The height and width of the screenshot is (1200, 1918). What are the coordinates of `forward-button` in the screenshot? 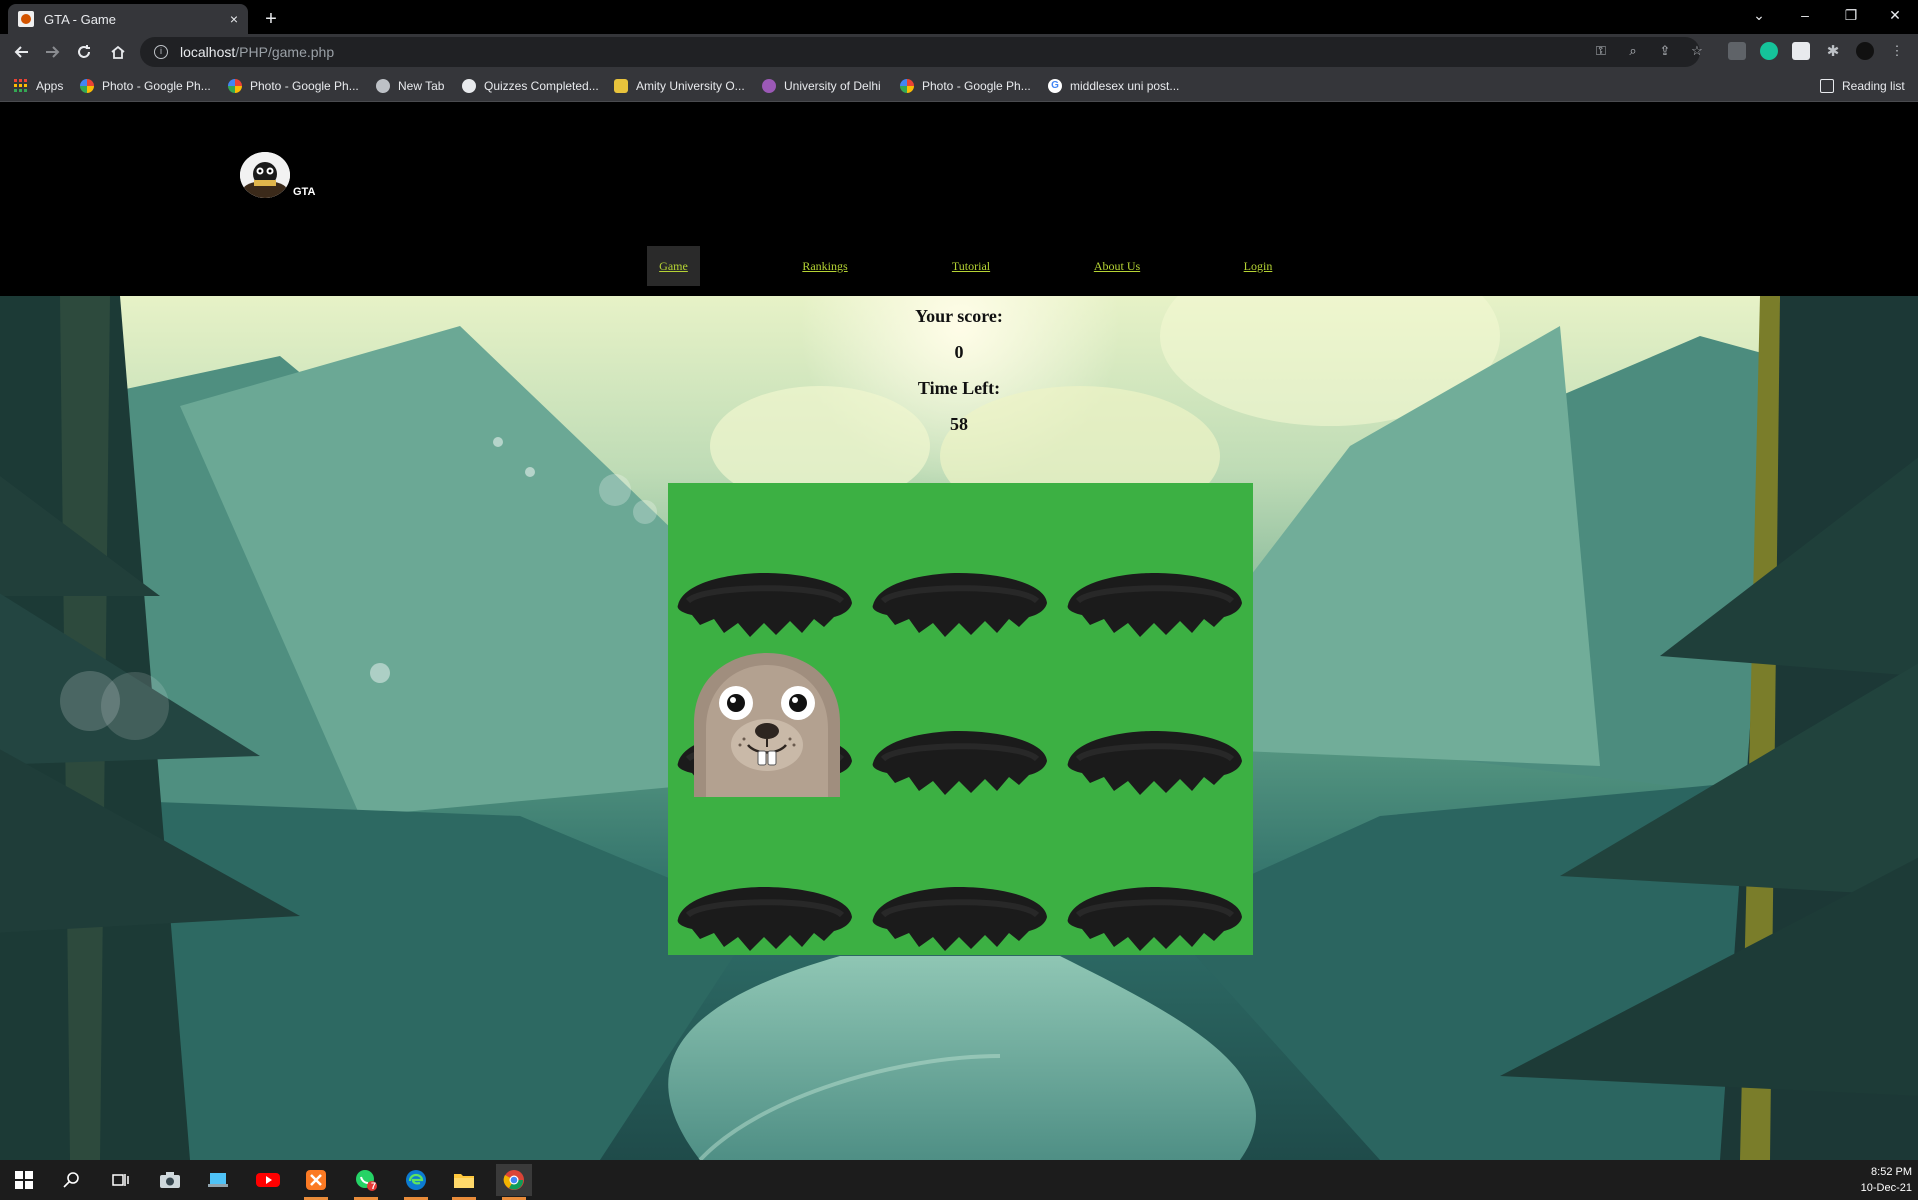 It's located at (52, 52).